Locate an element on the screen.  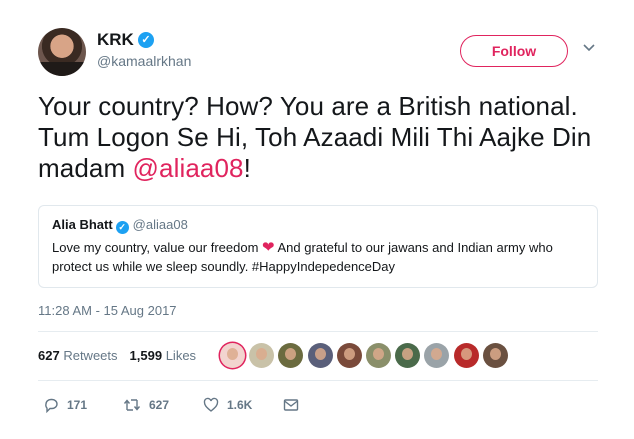
reply-button: 171 is located at coordinates (83, 405).